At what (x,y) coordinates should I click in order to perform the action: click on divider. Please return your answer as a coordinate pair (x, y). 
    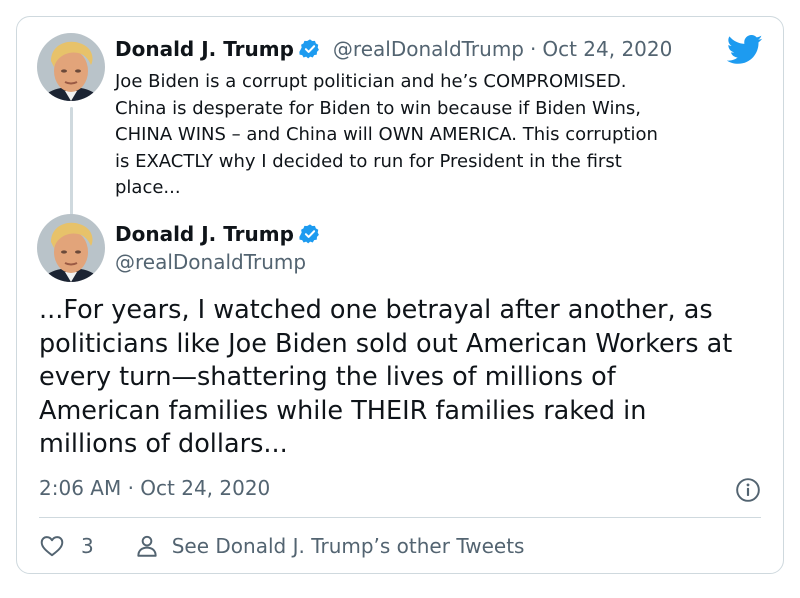
    Looking at the image, I should click on (400, 517).